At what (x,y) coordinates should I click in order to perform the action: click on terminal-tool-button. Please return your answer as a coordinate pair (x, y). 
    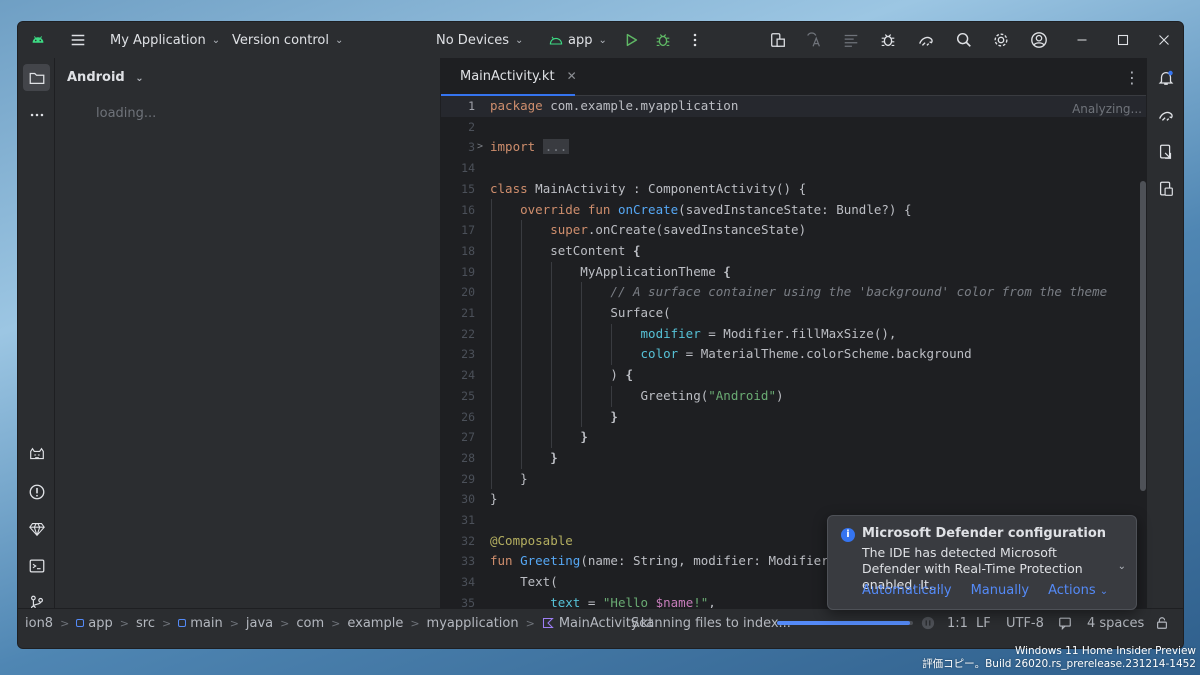
    Looking at the image, I should click on (36, 565).